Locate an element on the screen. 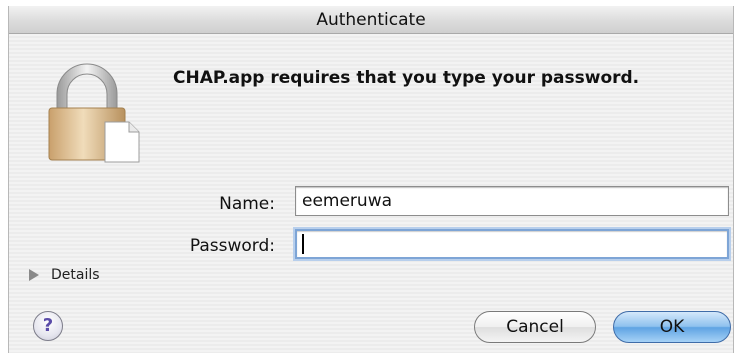 This screenshot has height=353, width=742. password-label: Password: is located at coordinates (232, 246).